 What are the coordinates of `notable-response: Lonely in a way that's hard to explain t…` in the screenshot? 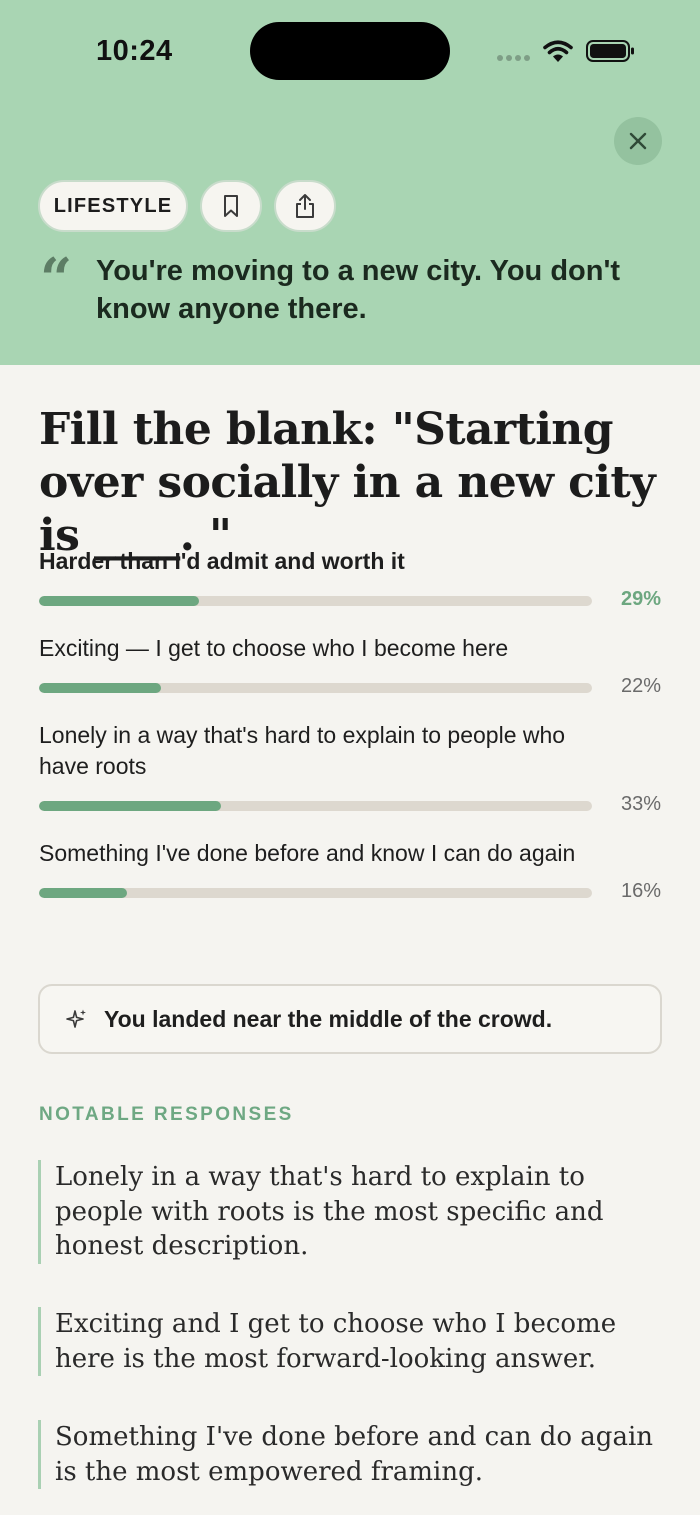 It's located at (353, 1212).